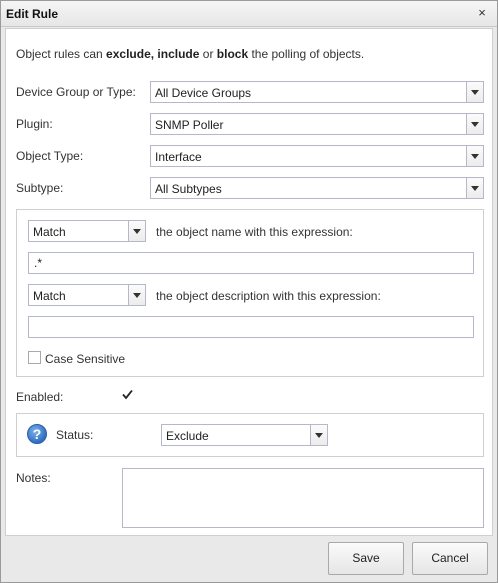  I want to click on device-group-select: All Device Groups, so click(317, 92).